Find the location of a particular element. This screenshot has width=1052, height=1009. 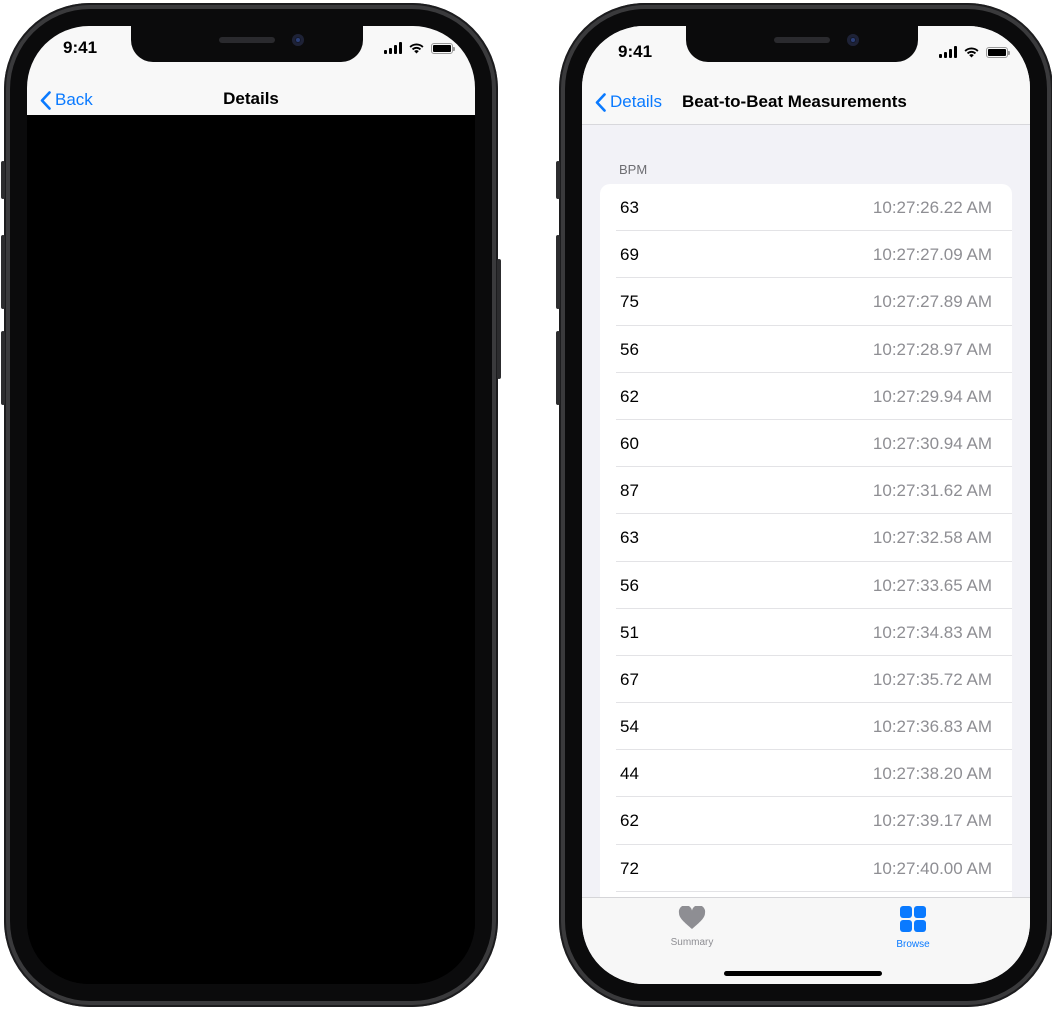

timestamp: 10:27:32.58 AM is located at coordinates (932, 538).